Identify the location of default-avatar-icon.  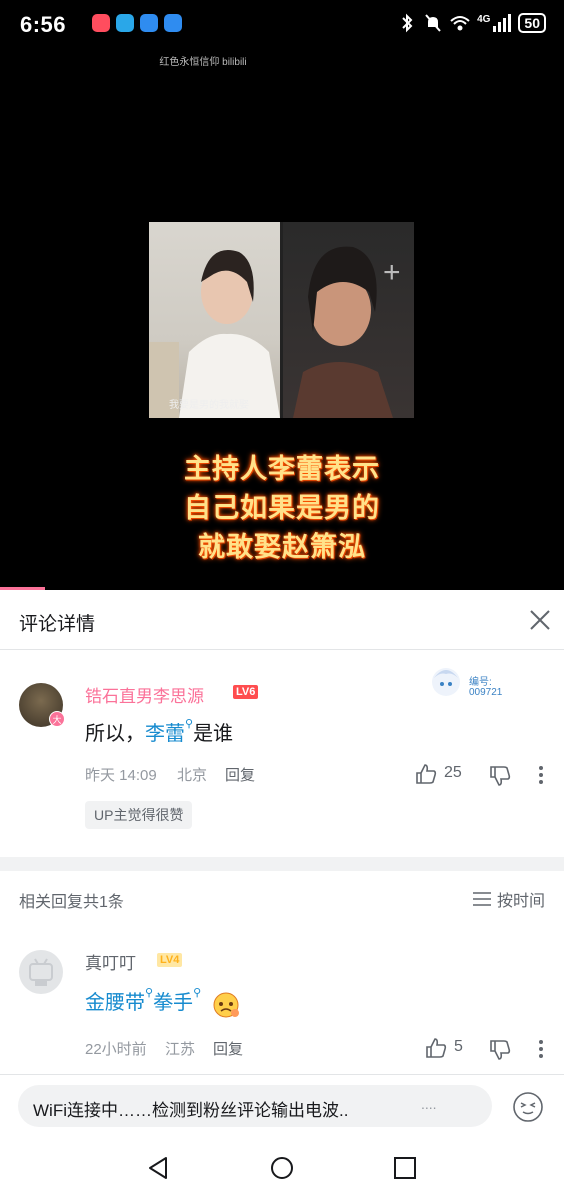
(41, 972).